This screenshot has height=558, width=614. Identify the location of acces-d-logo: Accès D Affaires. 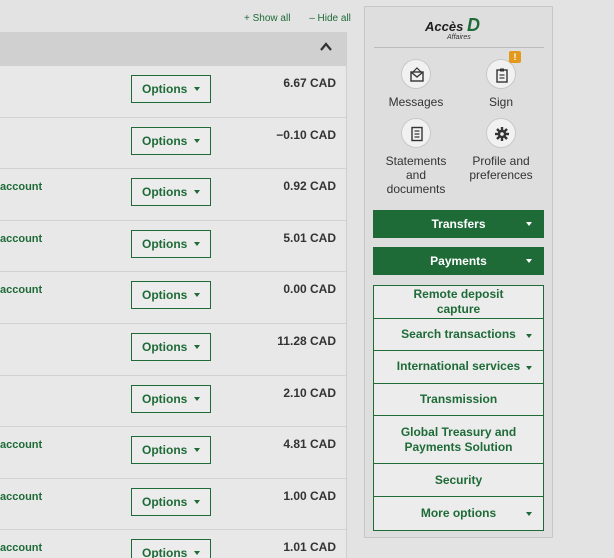
(461, 30).